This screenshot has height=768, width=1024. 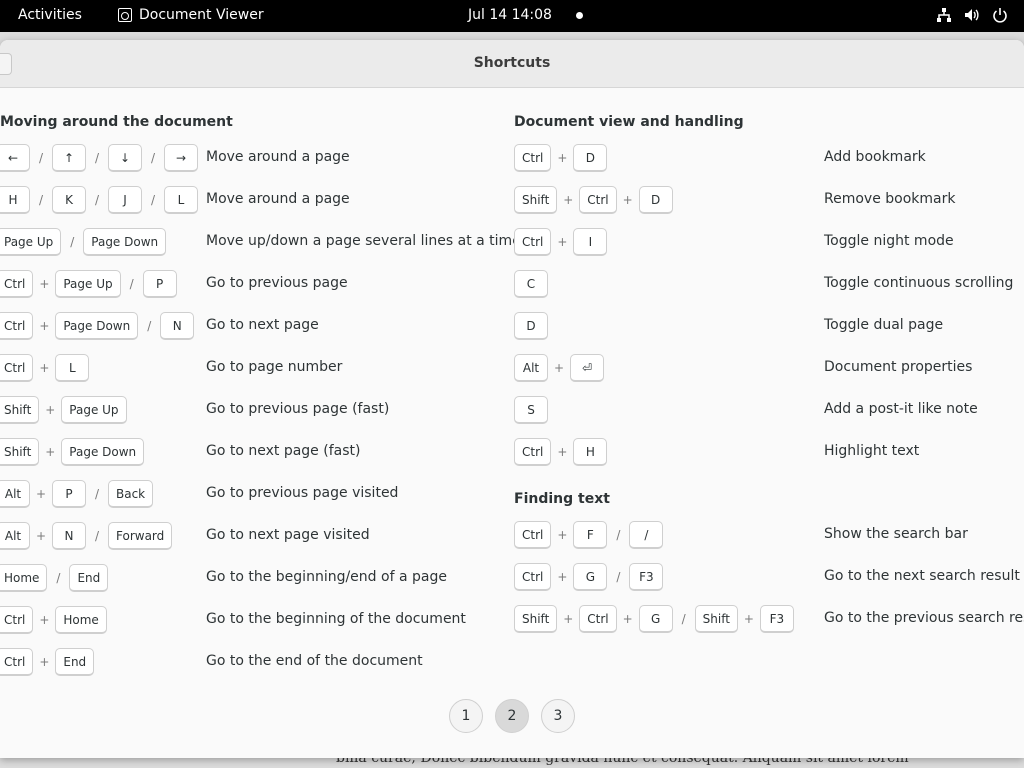 I want to click on shortcut-row: Ctrl + L, so click(x=45, y=368).